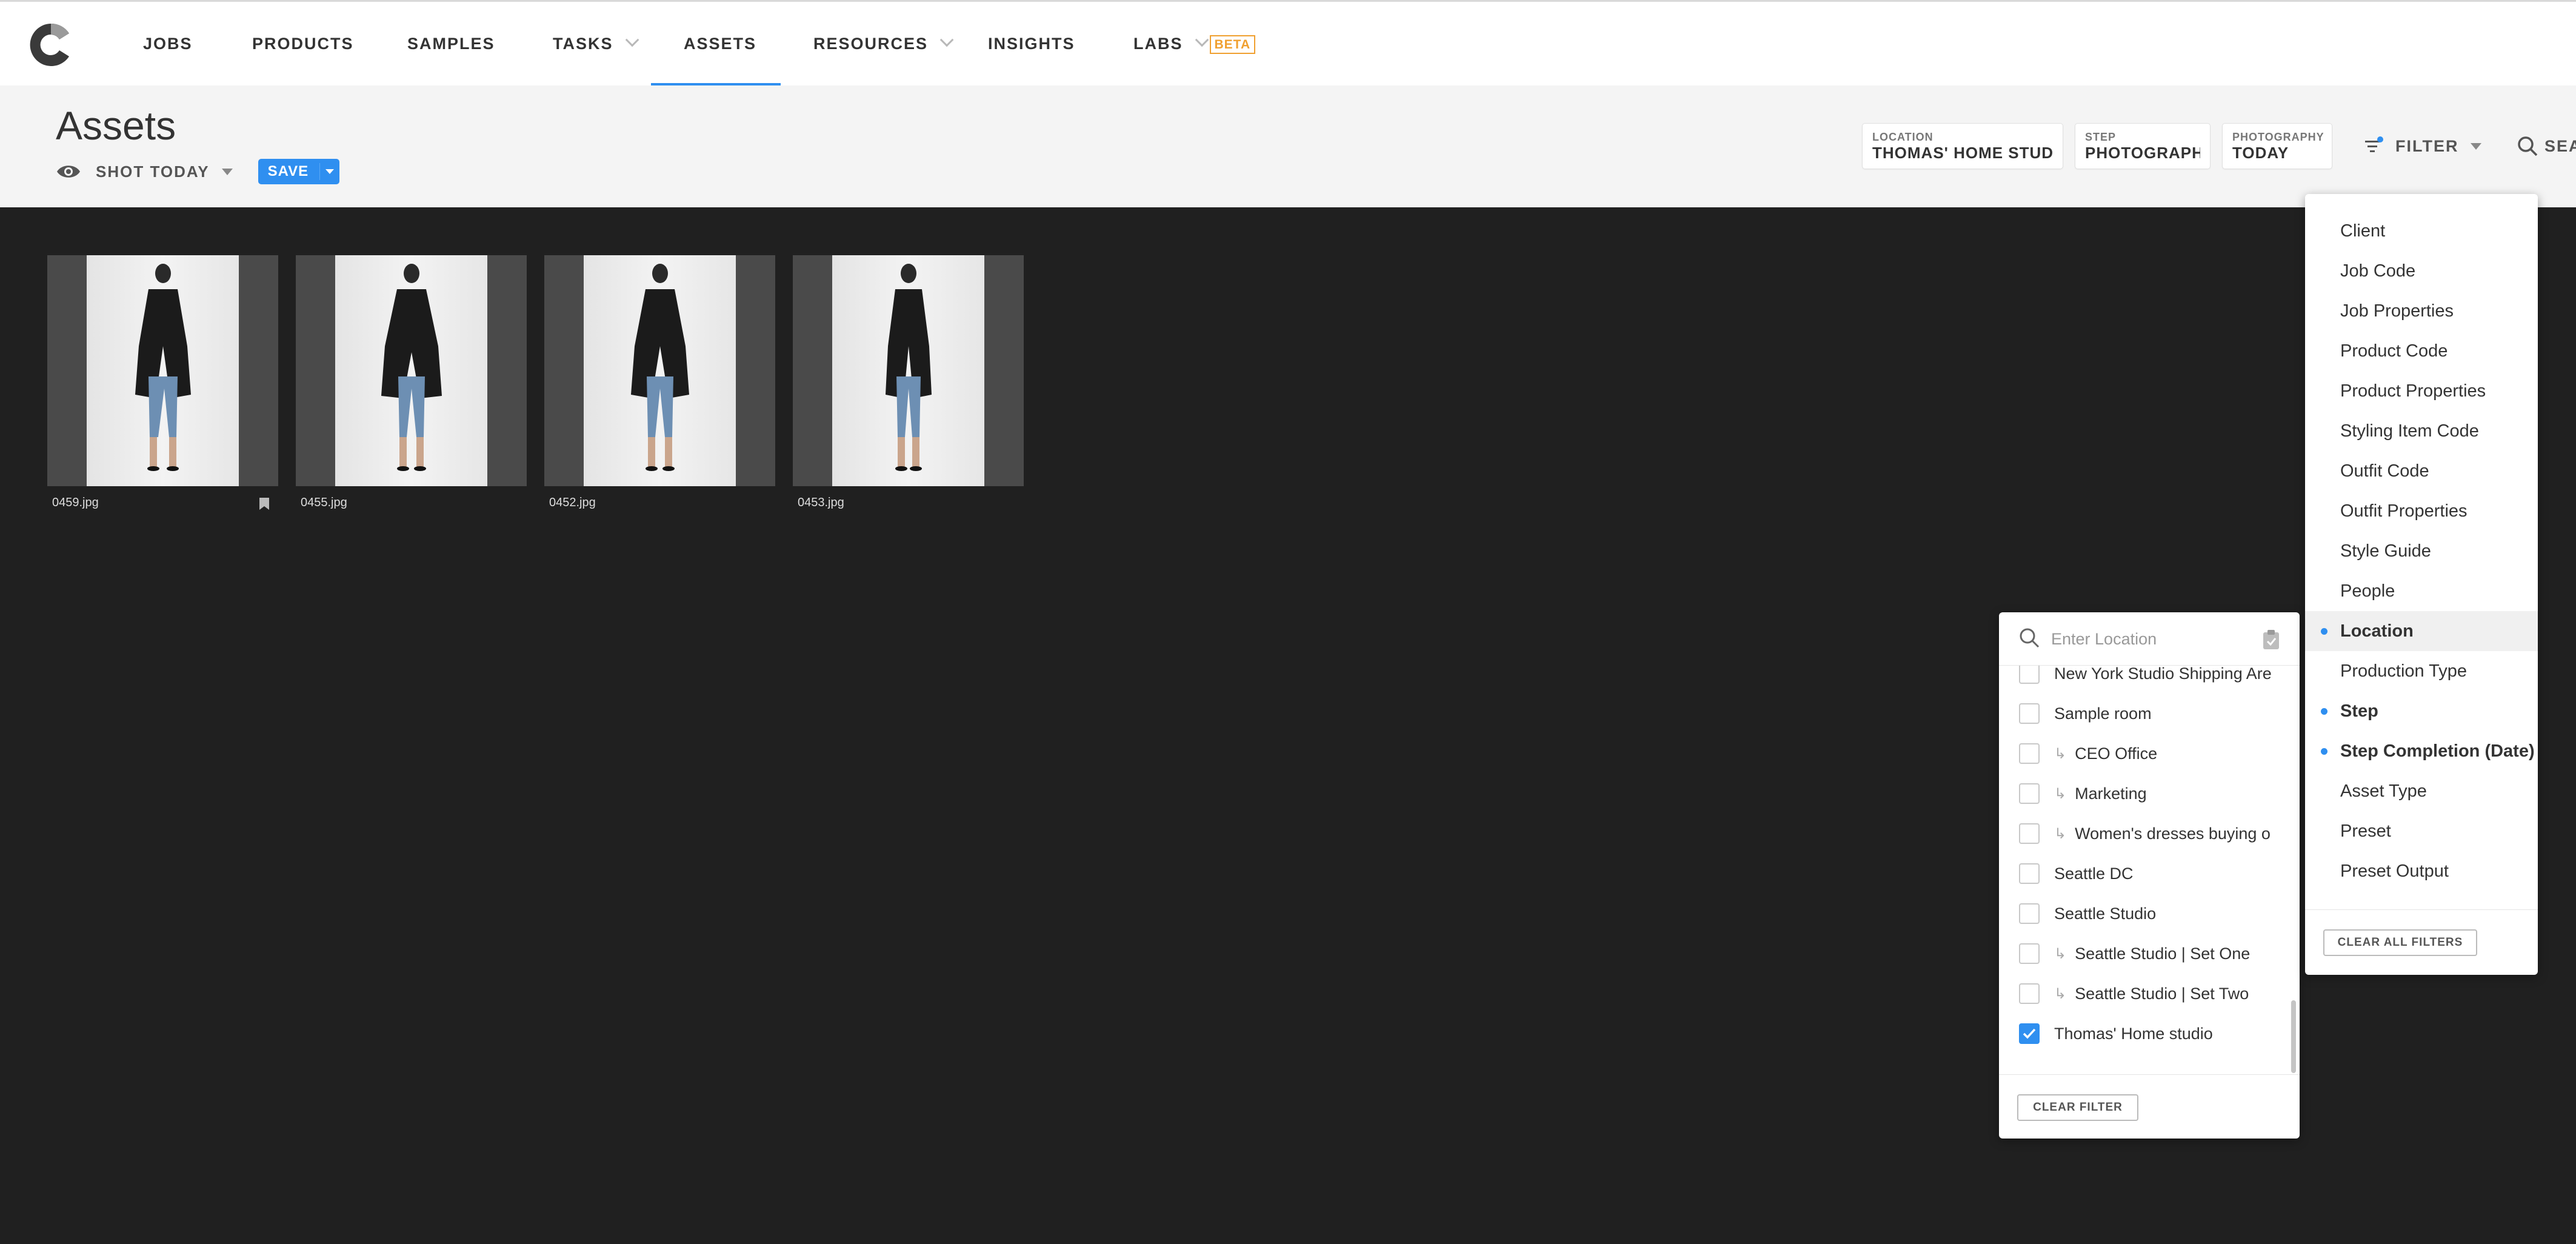 This screenshot has width=2576, height=1244. What do you see at coordinates (2421, 711) in the screenshot?
I see `filter-menu-item-active: Step` at bounding box center [2421, 711].